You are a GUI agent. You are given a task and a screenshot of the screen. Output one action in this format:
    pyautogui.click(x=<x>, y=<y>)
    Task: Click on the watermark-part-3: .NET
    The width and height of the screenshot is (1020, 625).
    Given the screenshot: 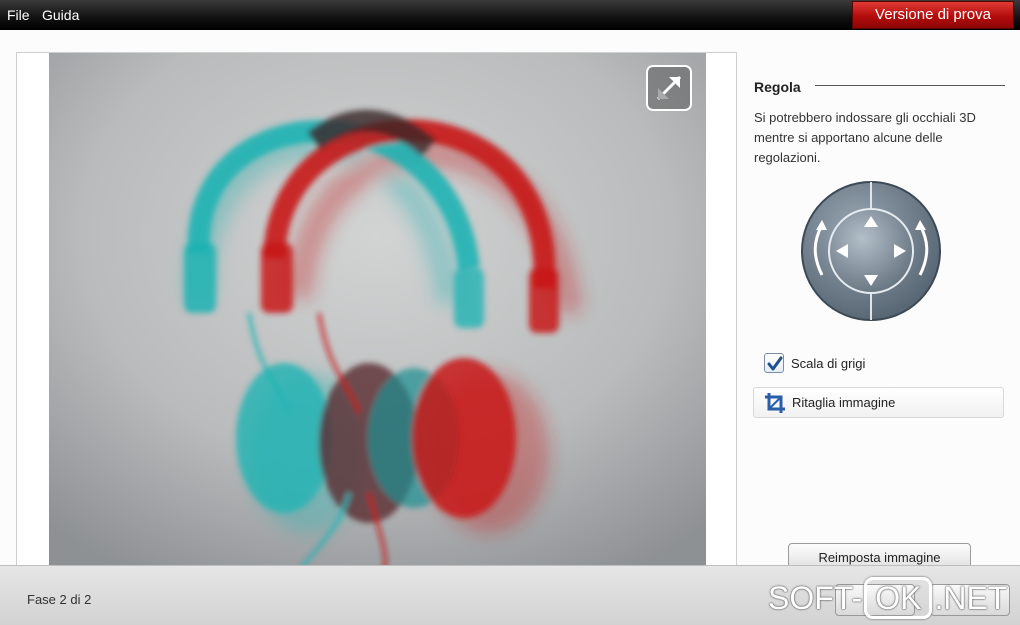 What is the action you would take?
    pyautogui.click(x=971, y=597)
    